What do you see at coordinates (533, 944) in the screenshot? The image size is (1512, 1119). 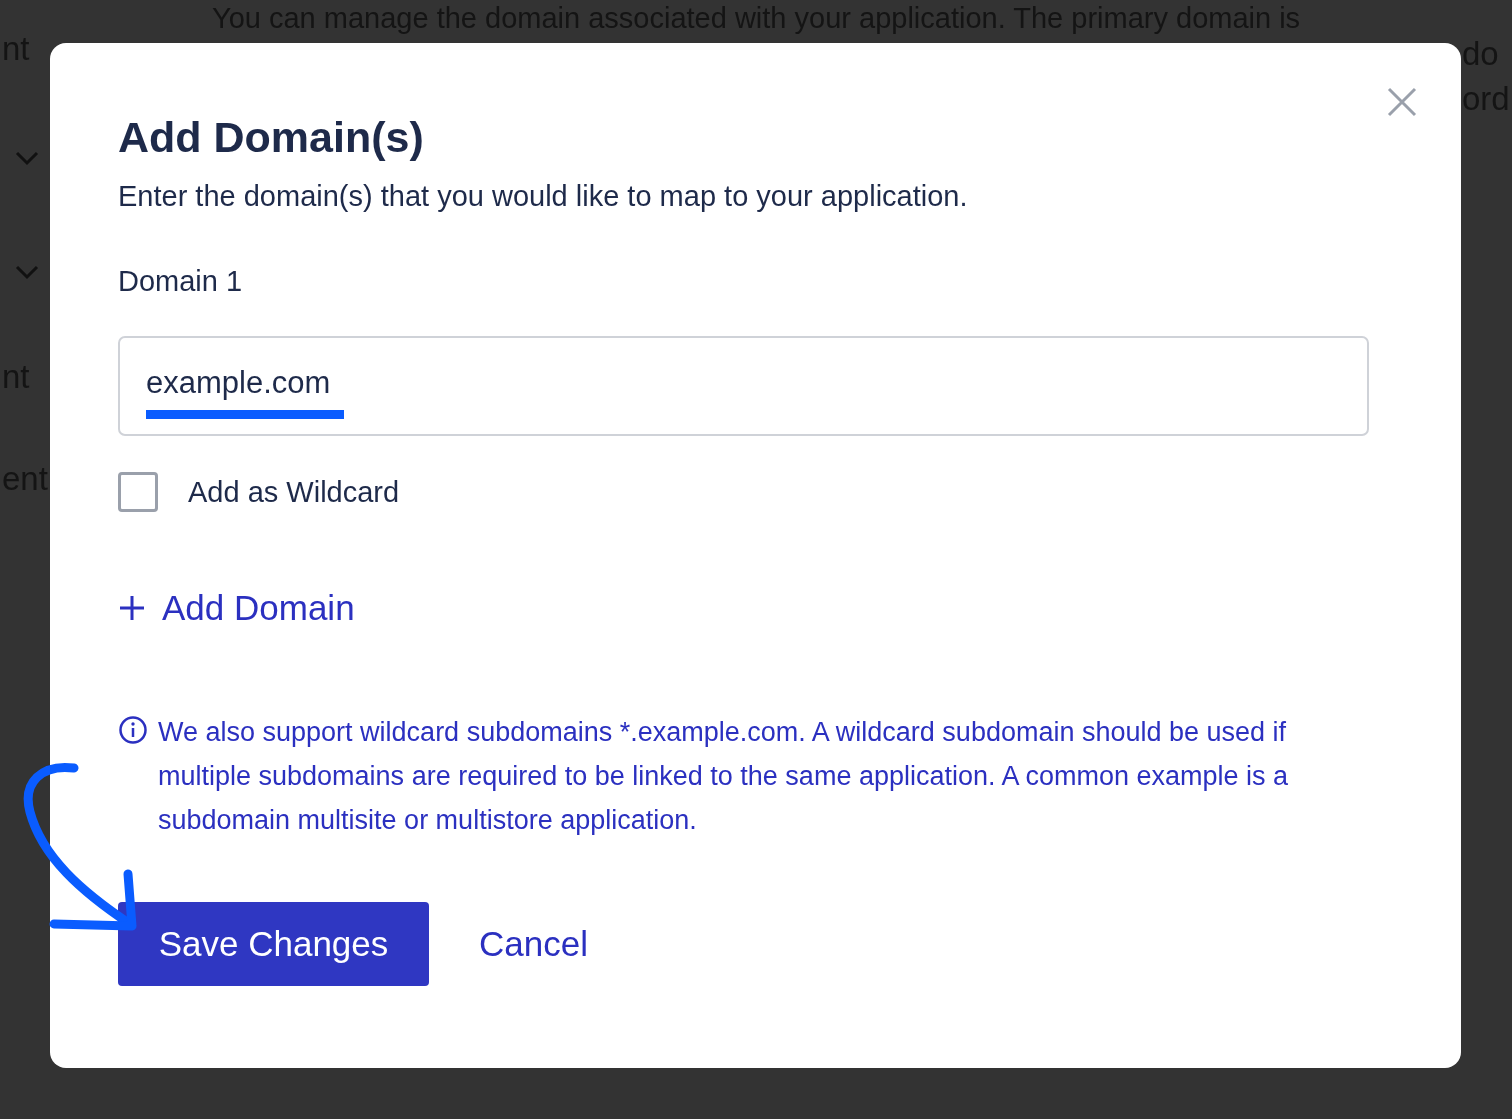 I see `cancel-button: Cancel` at bounding box center [533, 944].